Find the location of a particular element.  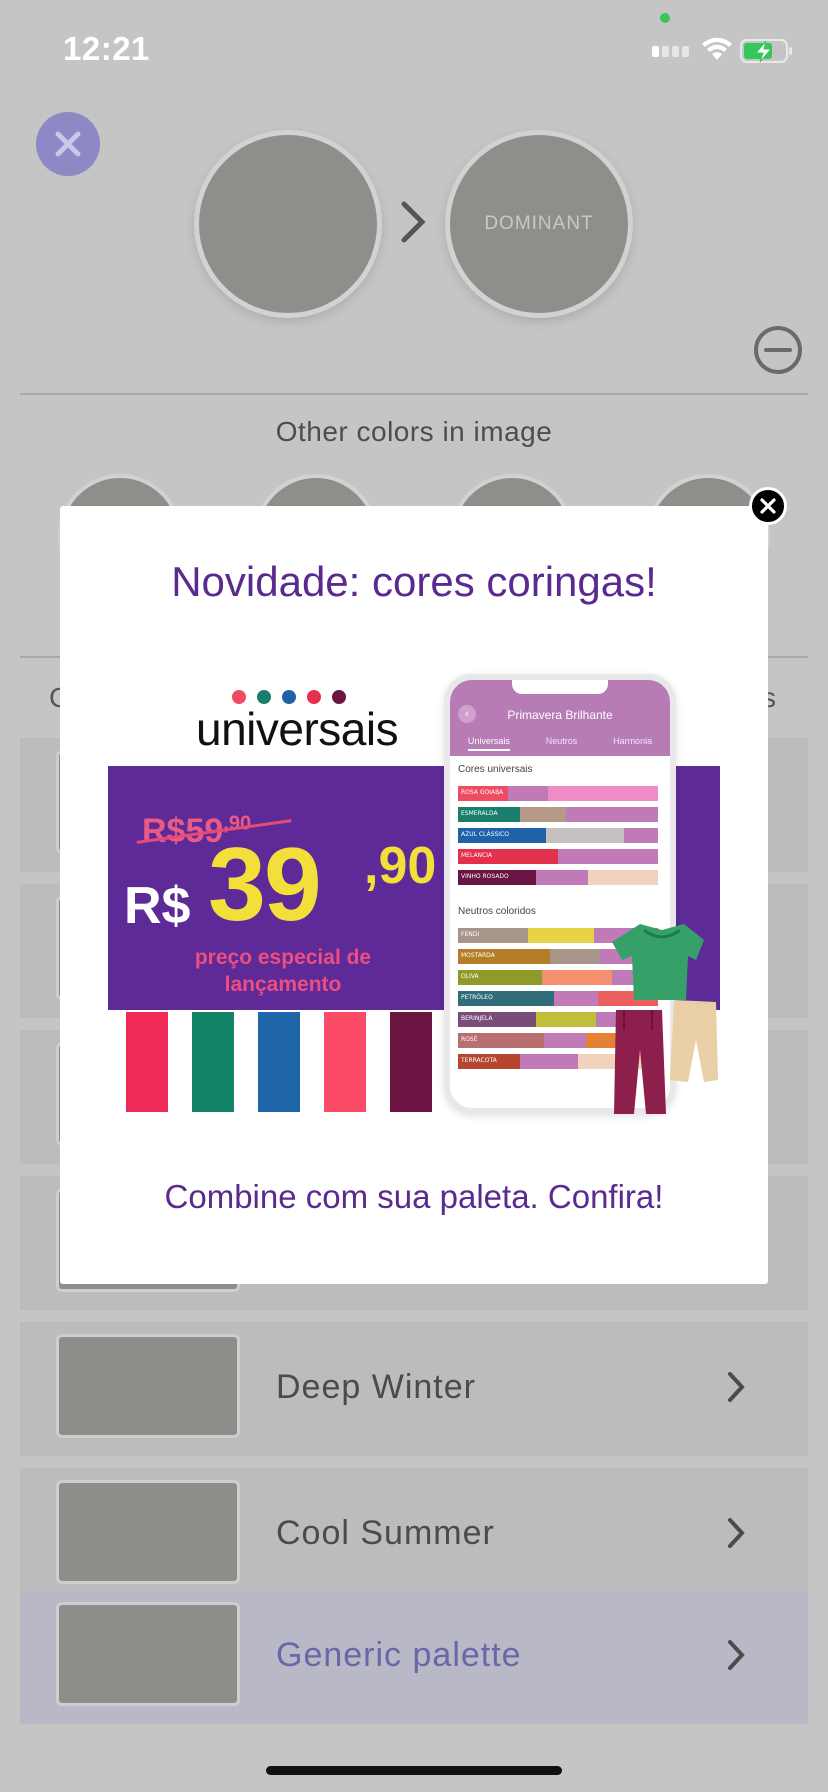

palette-bar: AZUL CLÁSSICO is located at coordinates (558, 835).